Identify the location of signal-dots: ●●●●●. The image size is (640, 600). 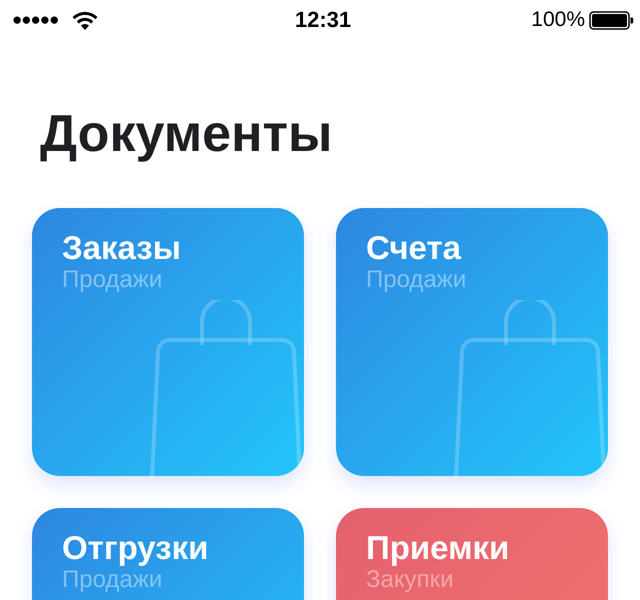
(35, 20).